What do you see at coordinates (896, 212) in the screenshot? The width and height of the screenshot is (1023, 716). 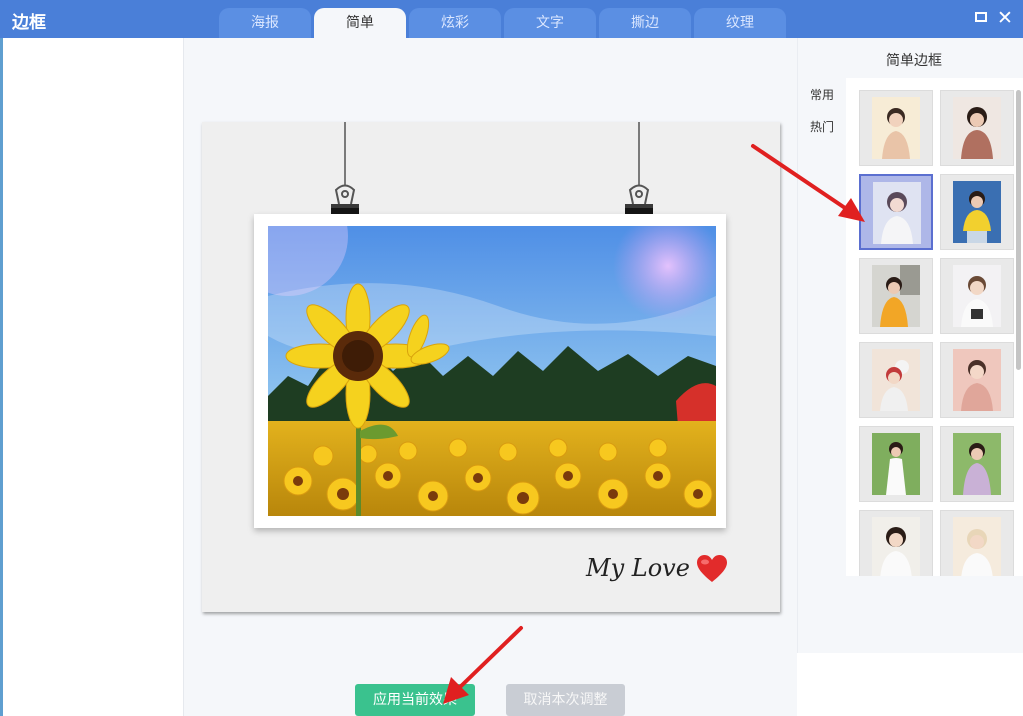 I see `frame-thumbnail-selected` at bounding box center [896, 212].